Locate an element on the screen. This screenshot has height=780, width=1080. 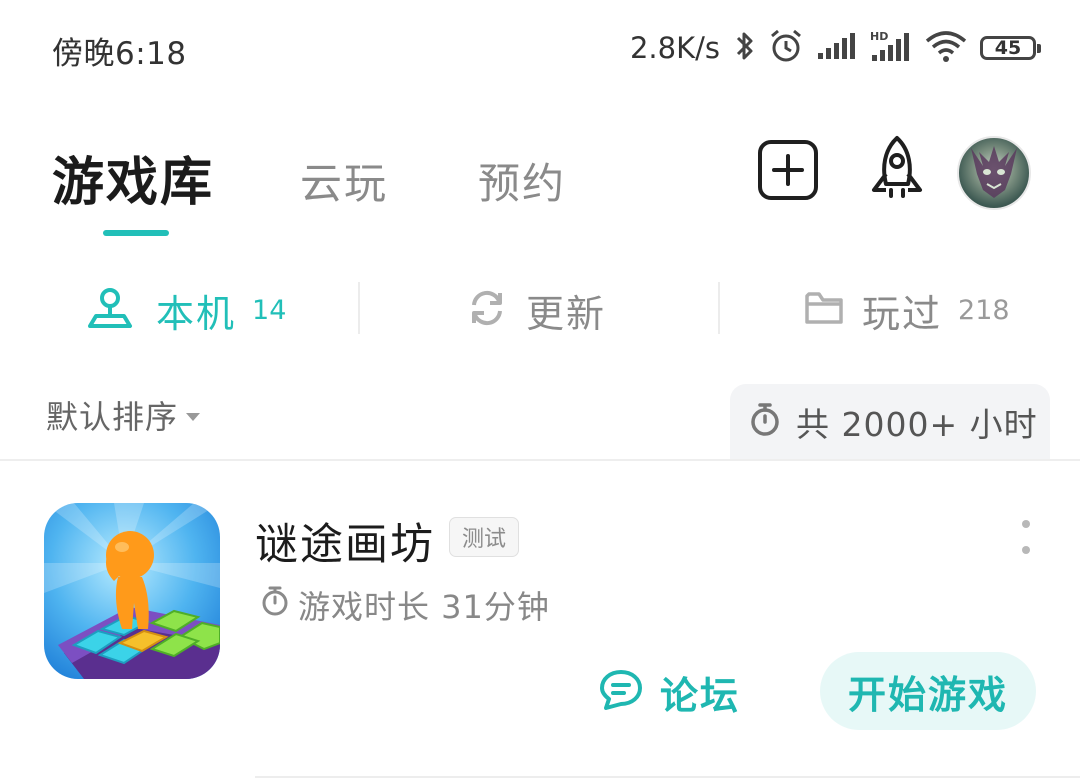
subtab-local-count: 14 is located at coordinates (269, 310).